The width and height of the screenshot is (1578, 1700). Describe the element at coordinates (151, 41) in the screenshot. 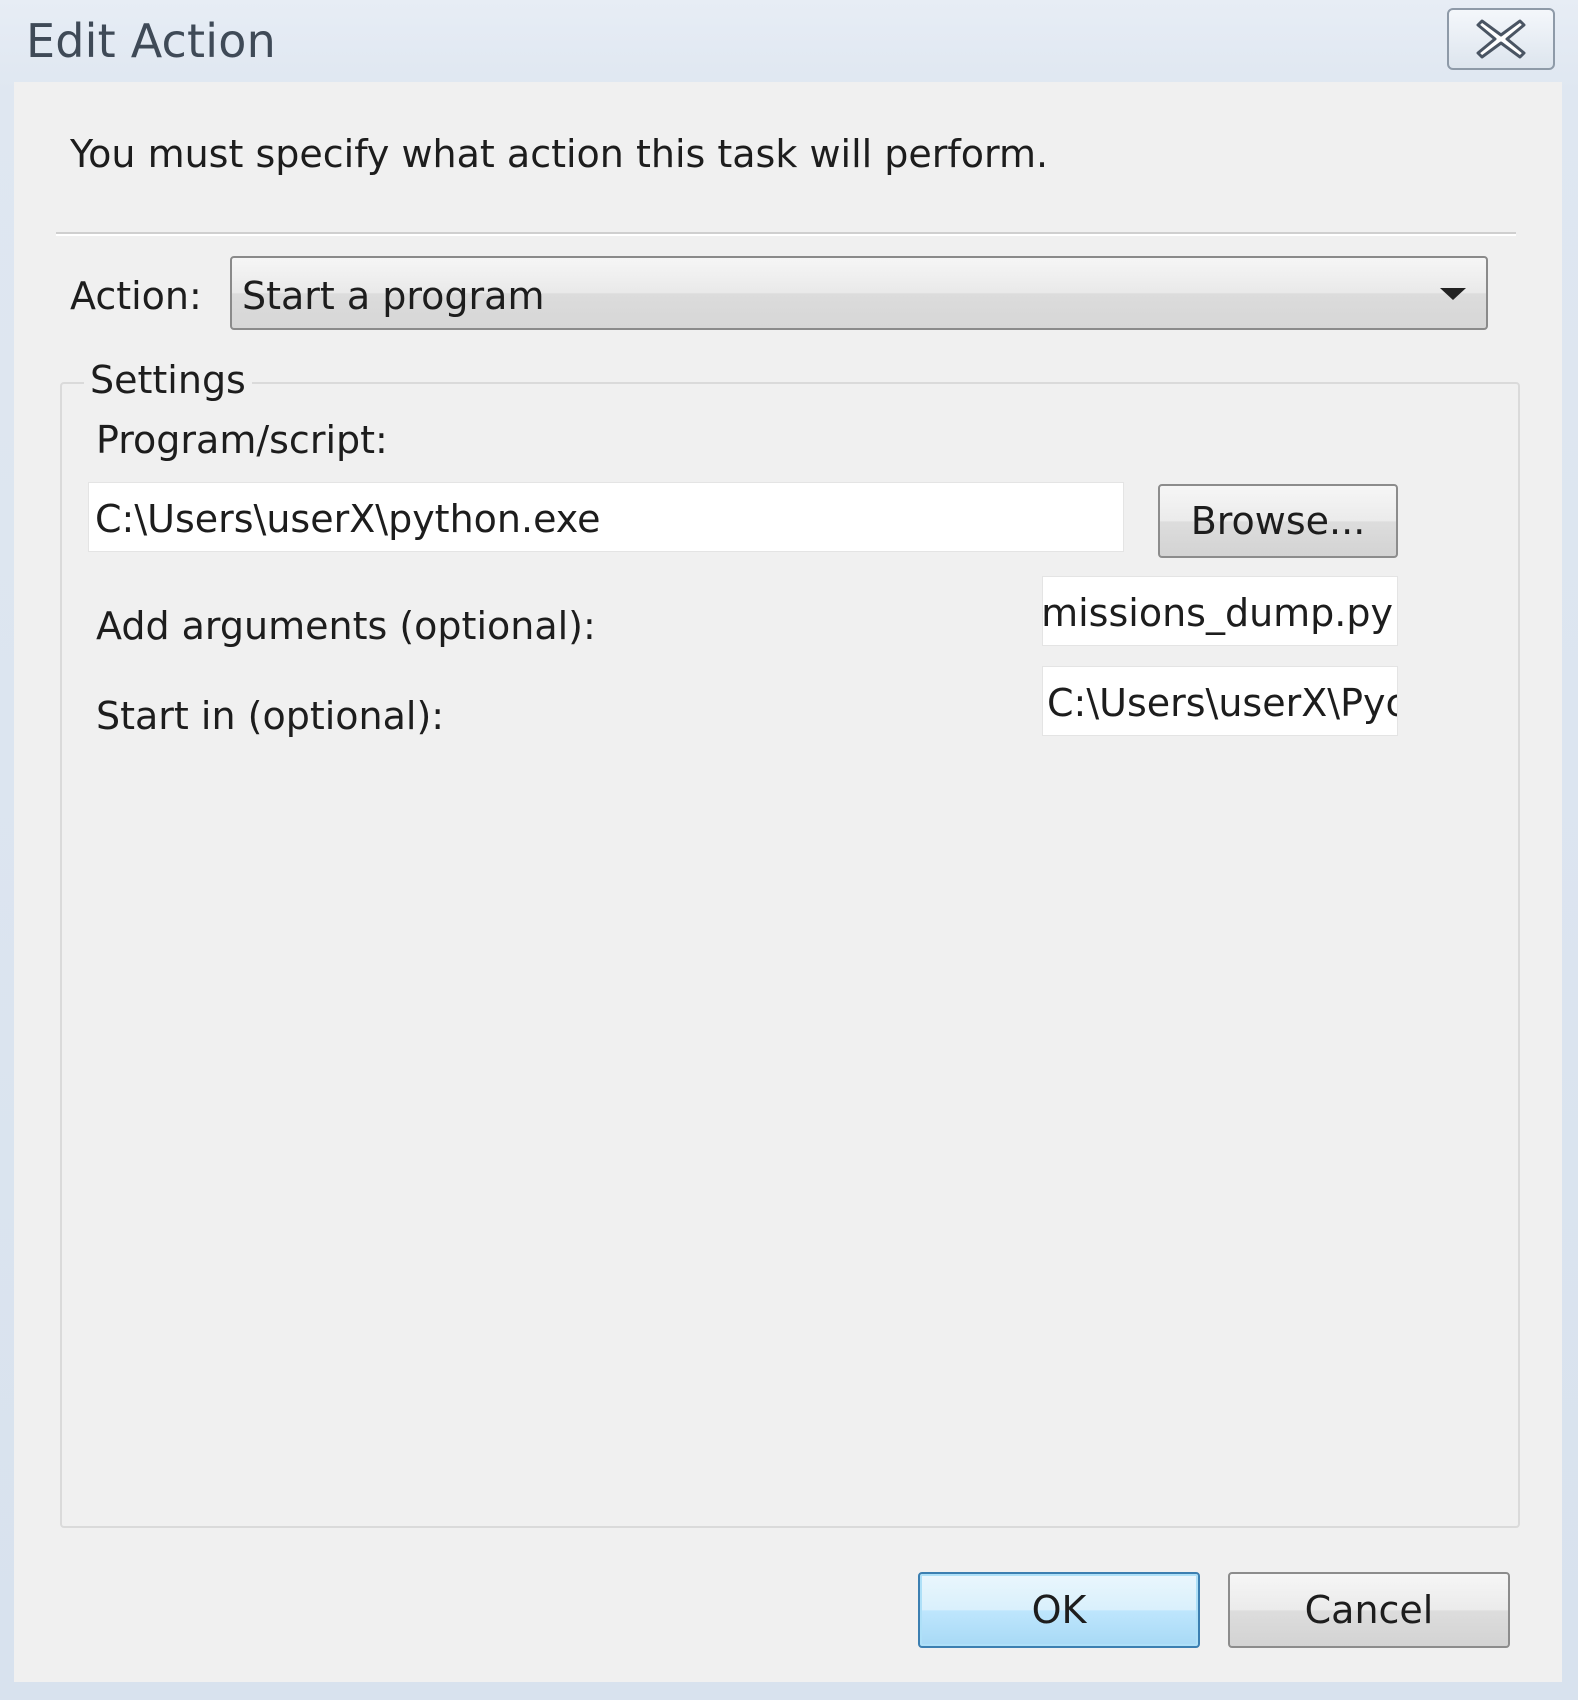

I see `dialog-title: Edit Action` at that location.